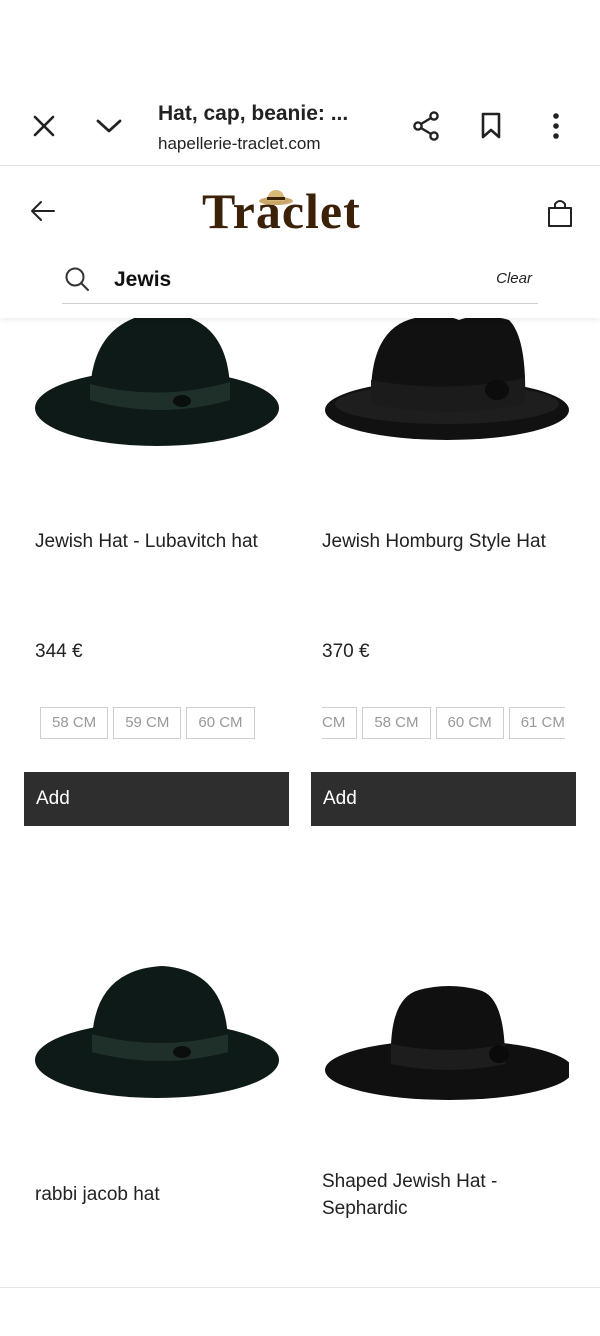 The image size is (600, 1336). What do you see at coordinates (556, 126) in the screenshot?
I see `more-options-icon` at bounding box center [556, 126].